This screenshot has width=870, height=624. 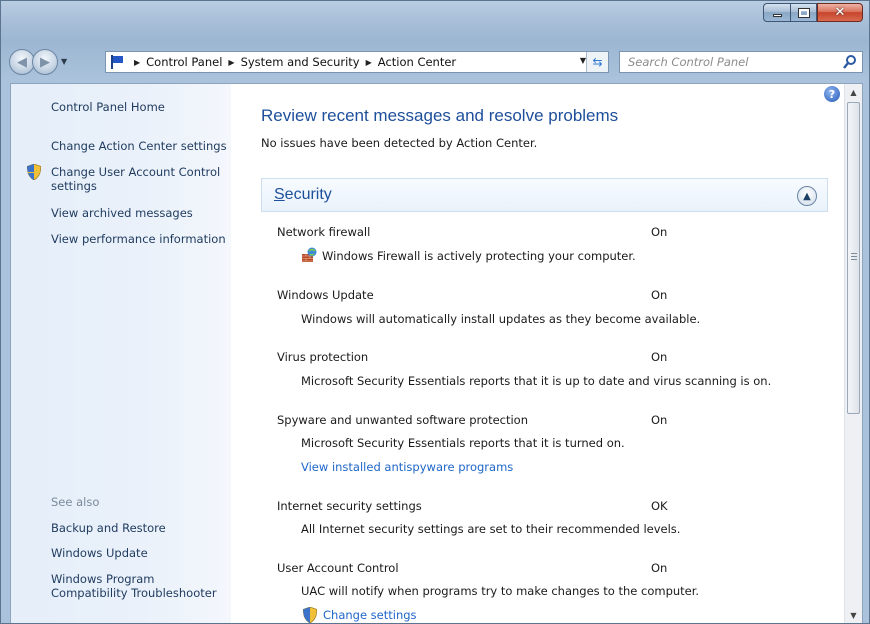 I want to click on spyware-protection-label: Spyware and unwanted software protection, so click(x=403, y=420).